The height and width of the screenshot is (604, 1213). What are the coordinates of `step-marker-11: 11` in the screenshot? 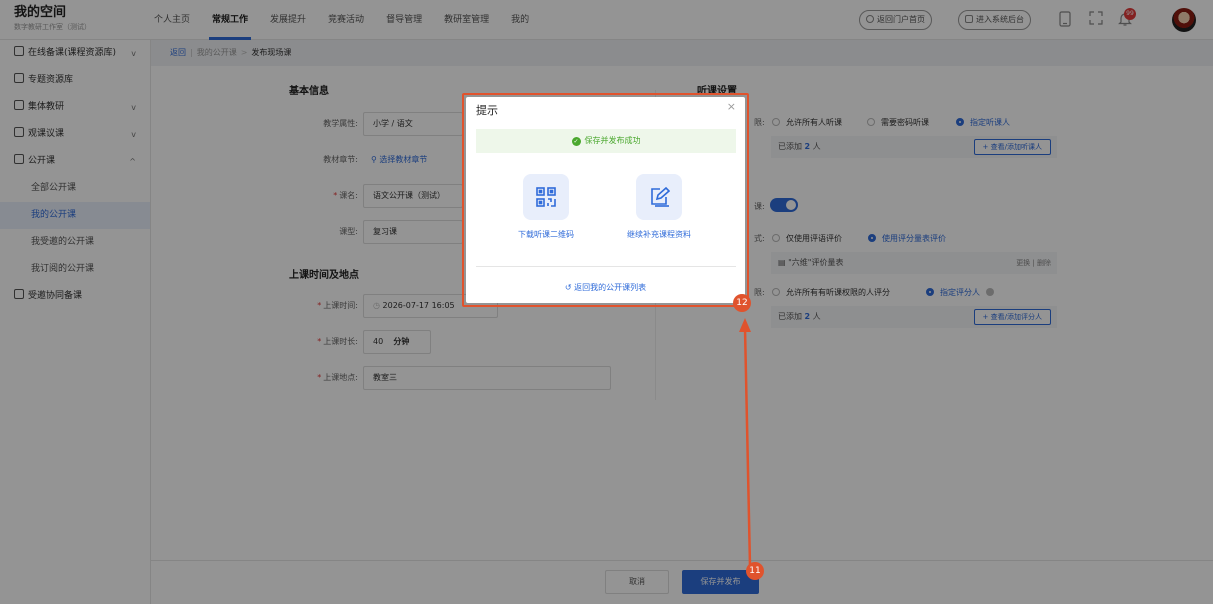 It's located at (755, 571).